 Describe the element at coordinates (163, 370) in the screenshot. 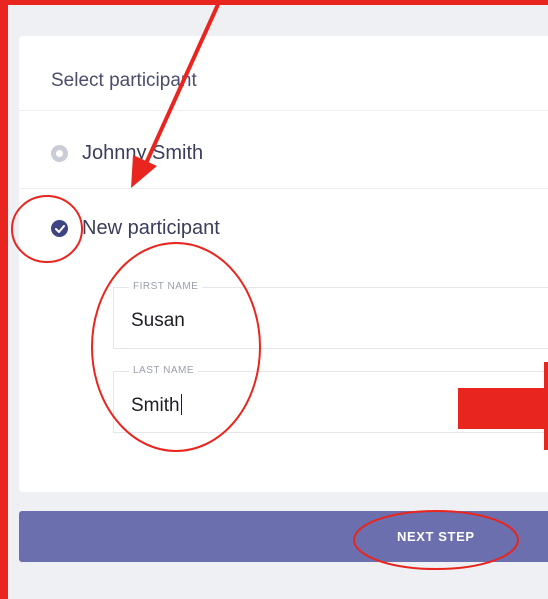

I see `last-name-label: LAST NAME` at that location.